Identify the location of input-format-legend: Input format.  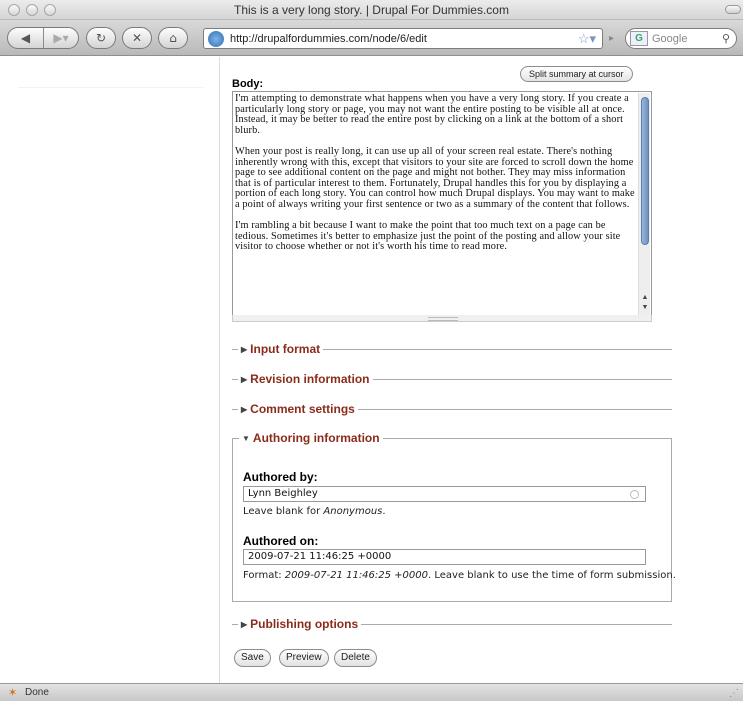
(285, 349).